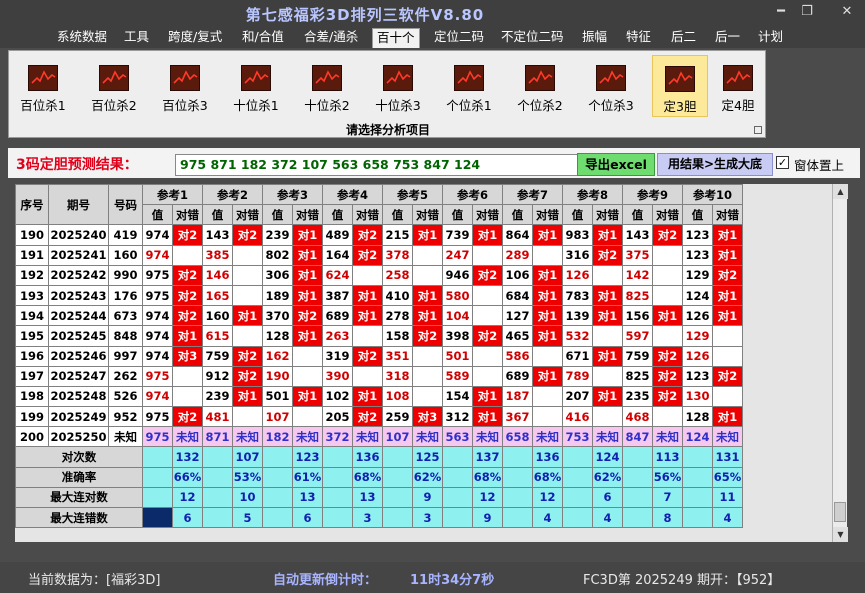 The height and width of the screenshot is (593, 865). Describe the element at coordinates (217, 316) in the screenshot. I see `cell-value: 160` at that location.